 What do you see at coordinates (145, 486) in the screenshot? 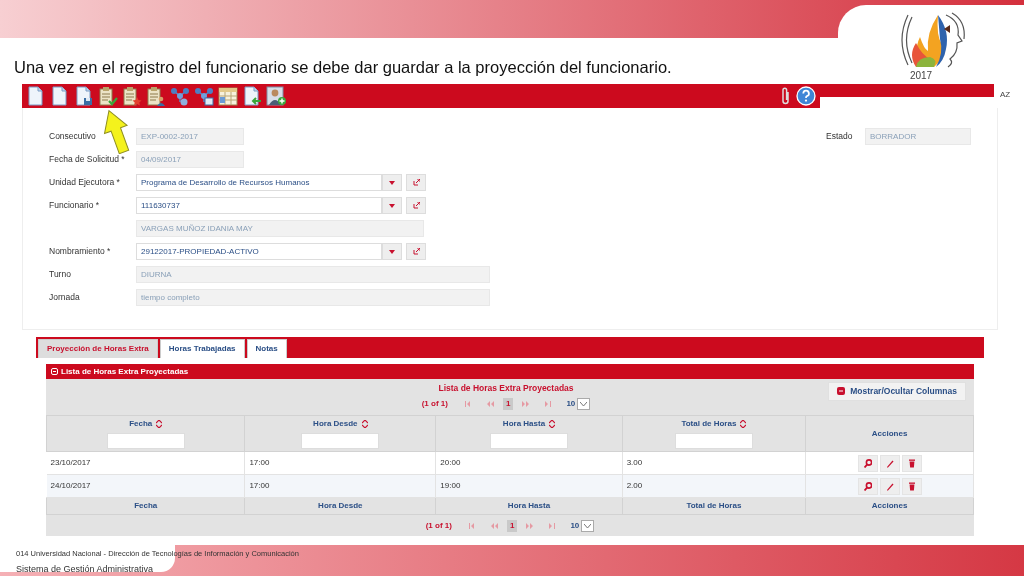
I see `table-cell: 24/10/2017` at bounding box center [145, 486].